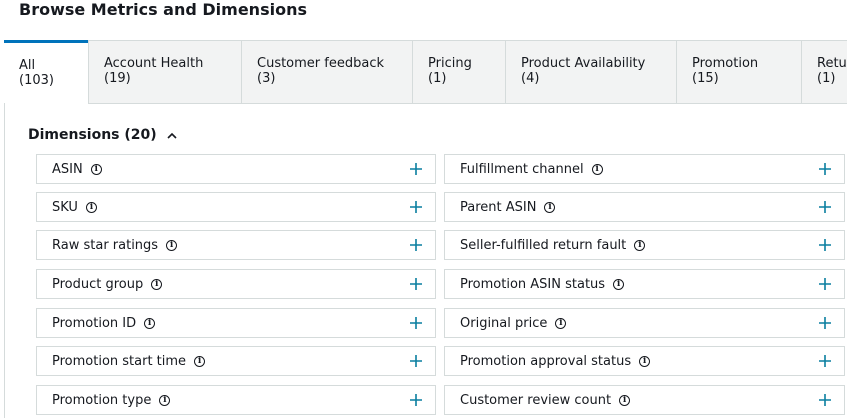 The height and width of the screenshot is (418, 847). Describe the element at coordinates (450, 63) in the screenshot. I see `tab-label: Pricing` at that location.